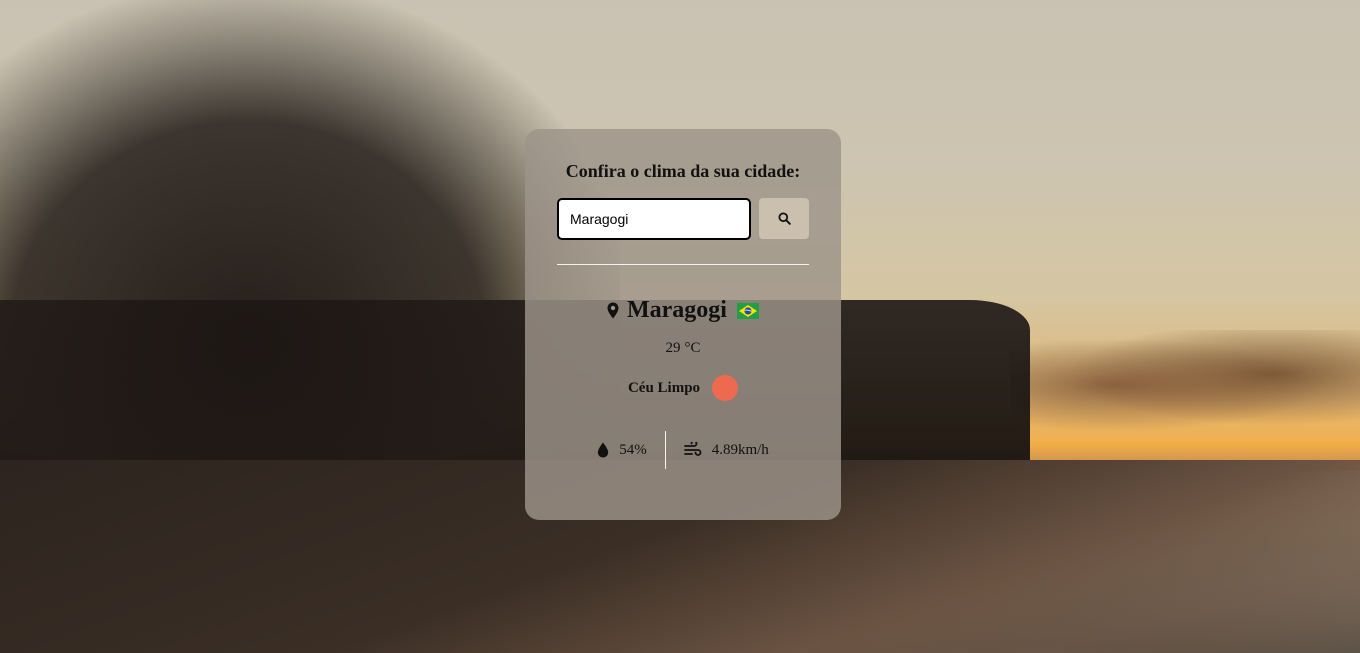  I want to click on weather-card: Confira o clima da sua cidade: Maragogi, so click(683, 324).